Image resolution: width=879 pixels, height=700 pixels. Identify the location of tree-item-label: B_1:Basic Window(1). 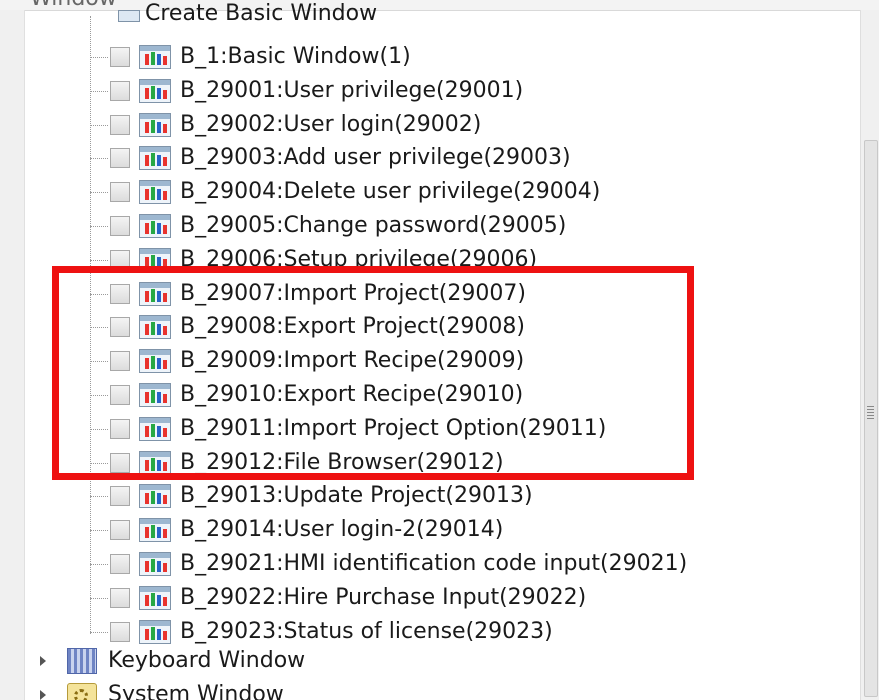
(295, 56).